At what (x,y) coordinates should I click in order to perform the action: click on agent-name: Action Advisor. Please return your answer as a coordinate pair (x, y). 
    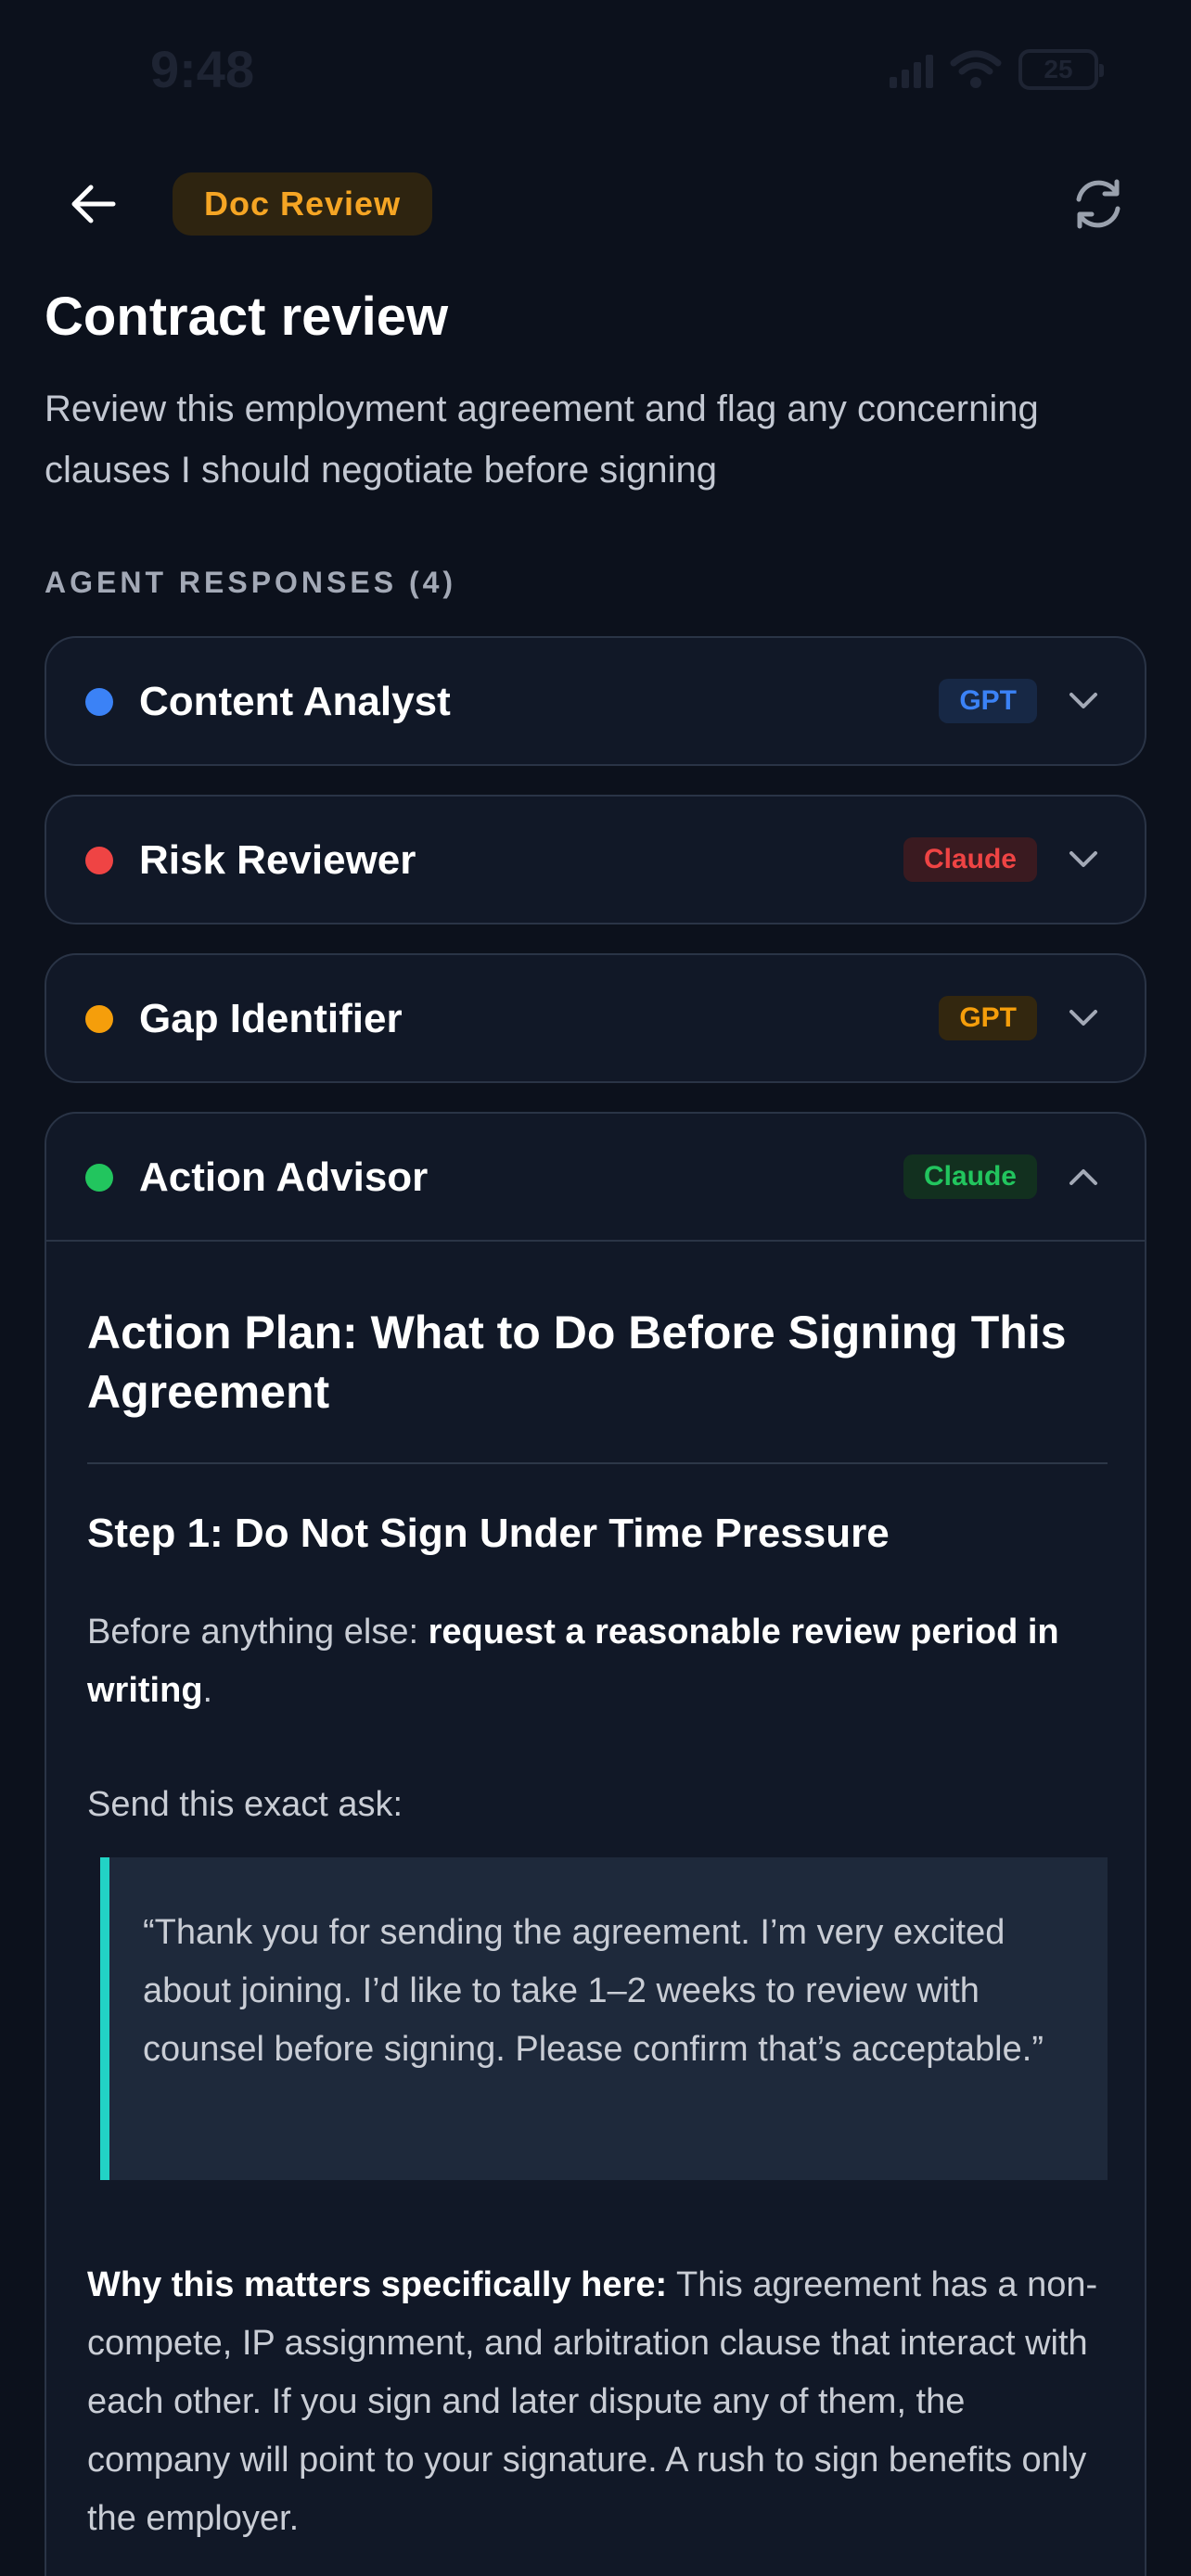
    Looking at the image, I should click on (284, 1177).